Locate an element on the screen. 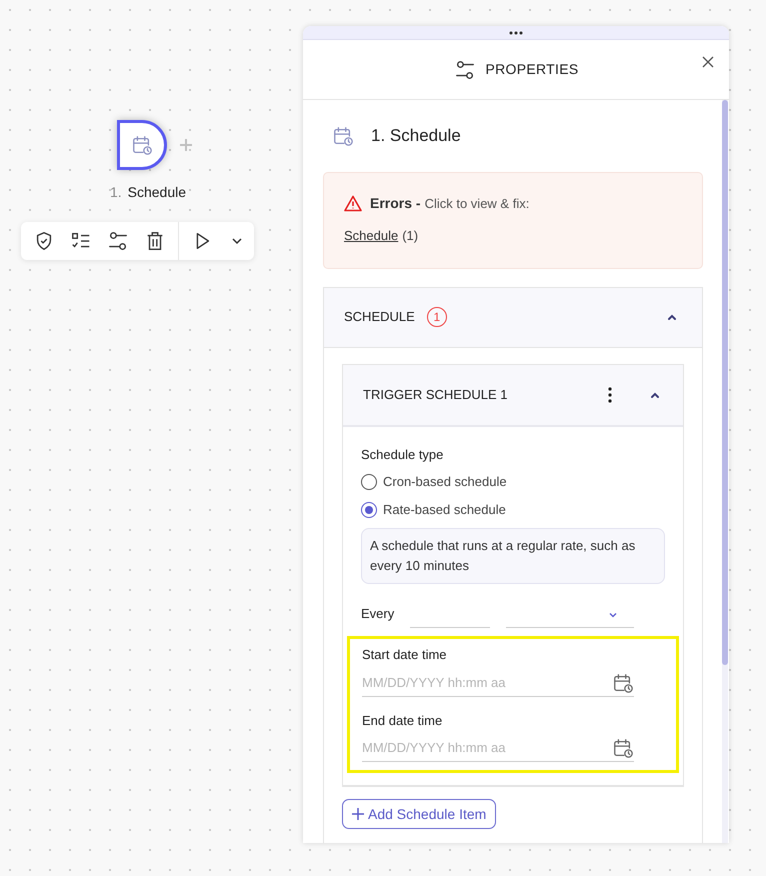  error-count: (1) is located at coordinates (410, 236).